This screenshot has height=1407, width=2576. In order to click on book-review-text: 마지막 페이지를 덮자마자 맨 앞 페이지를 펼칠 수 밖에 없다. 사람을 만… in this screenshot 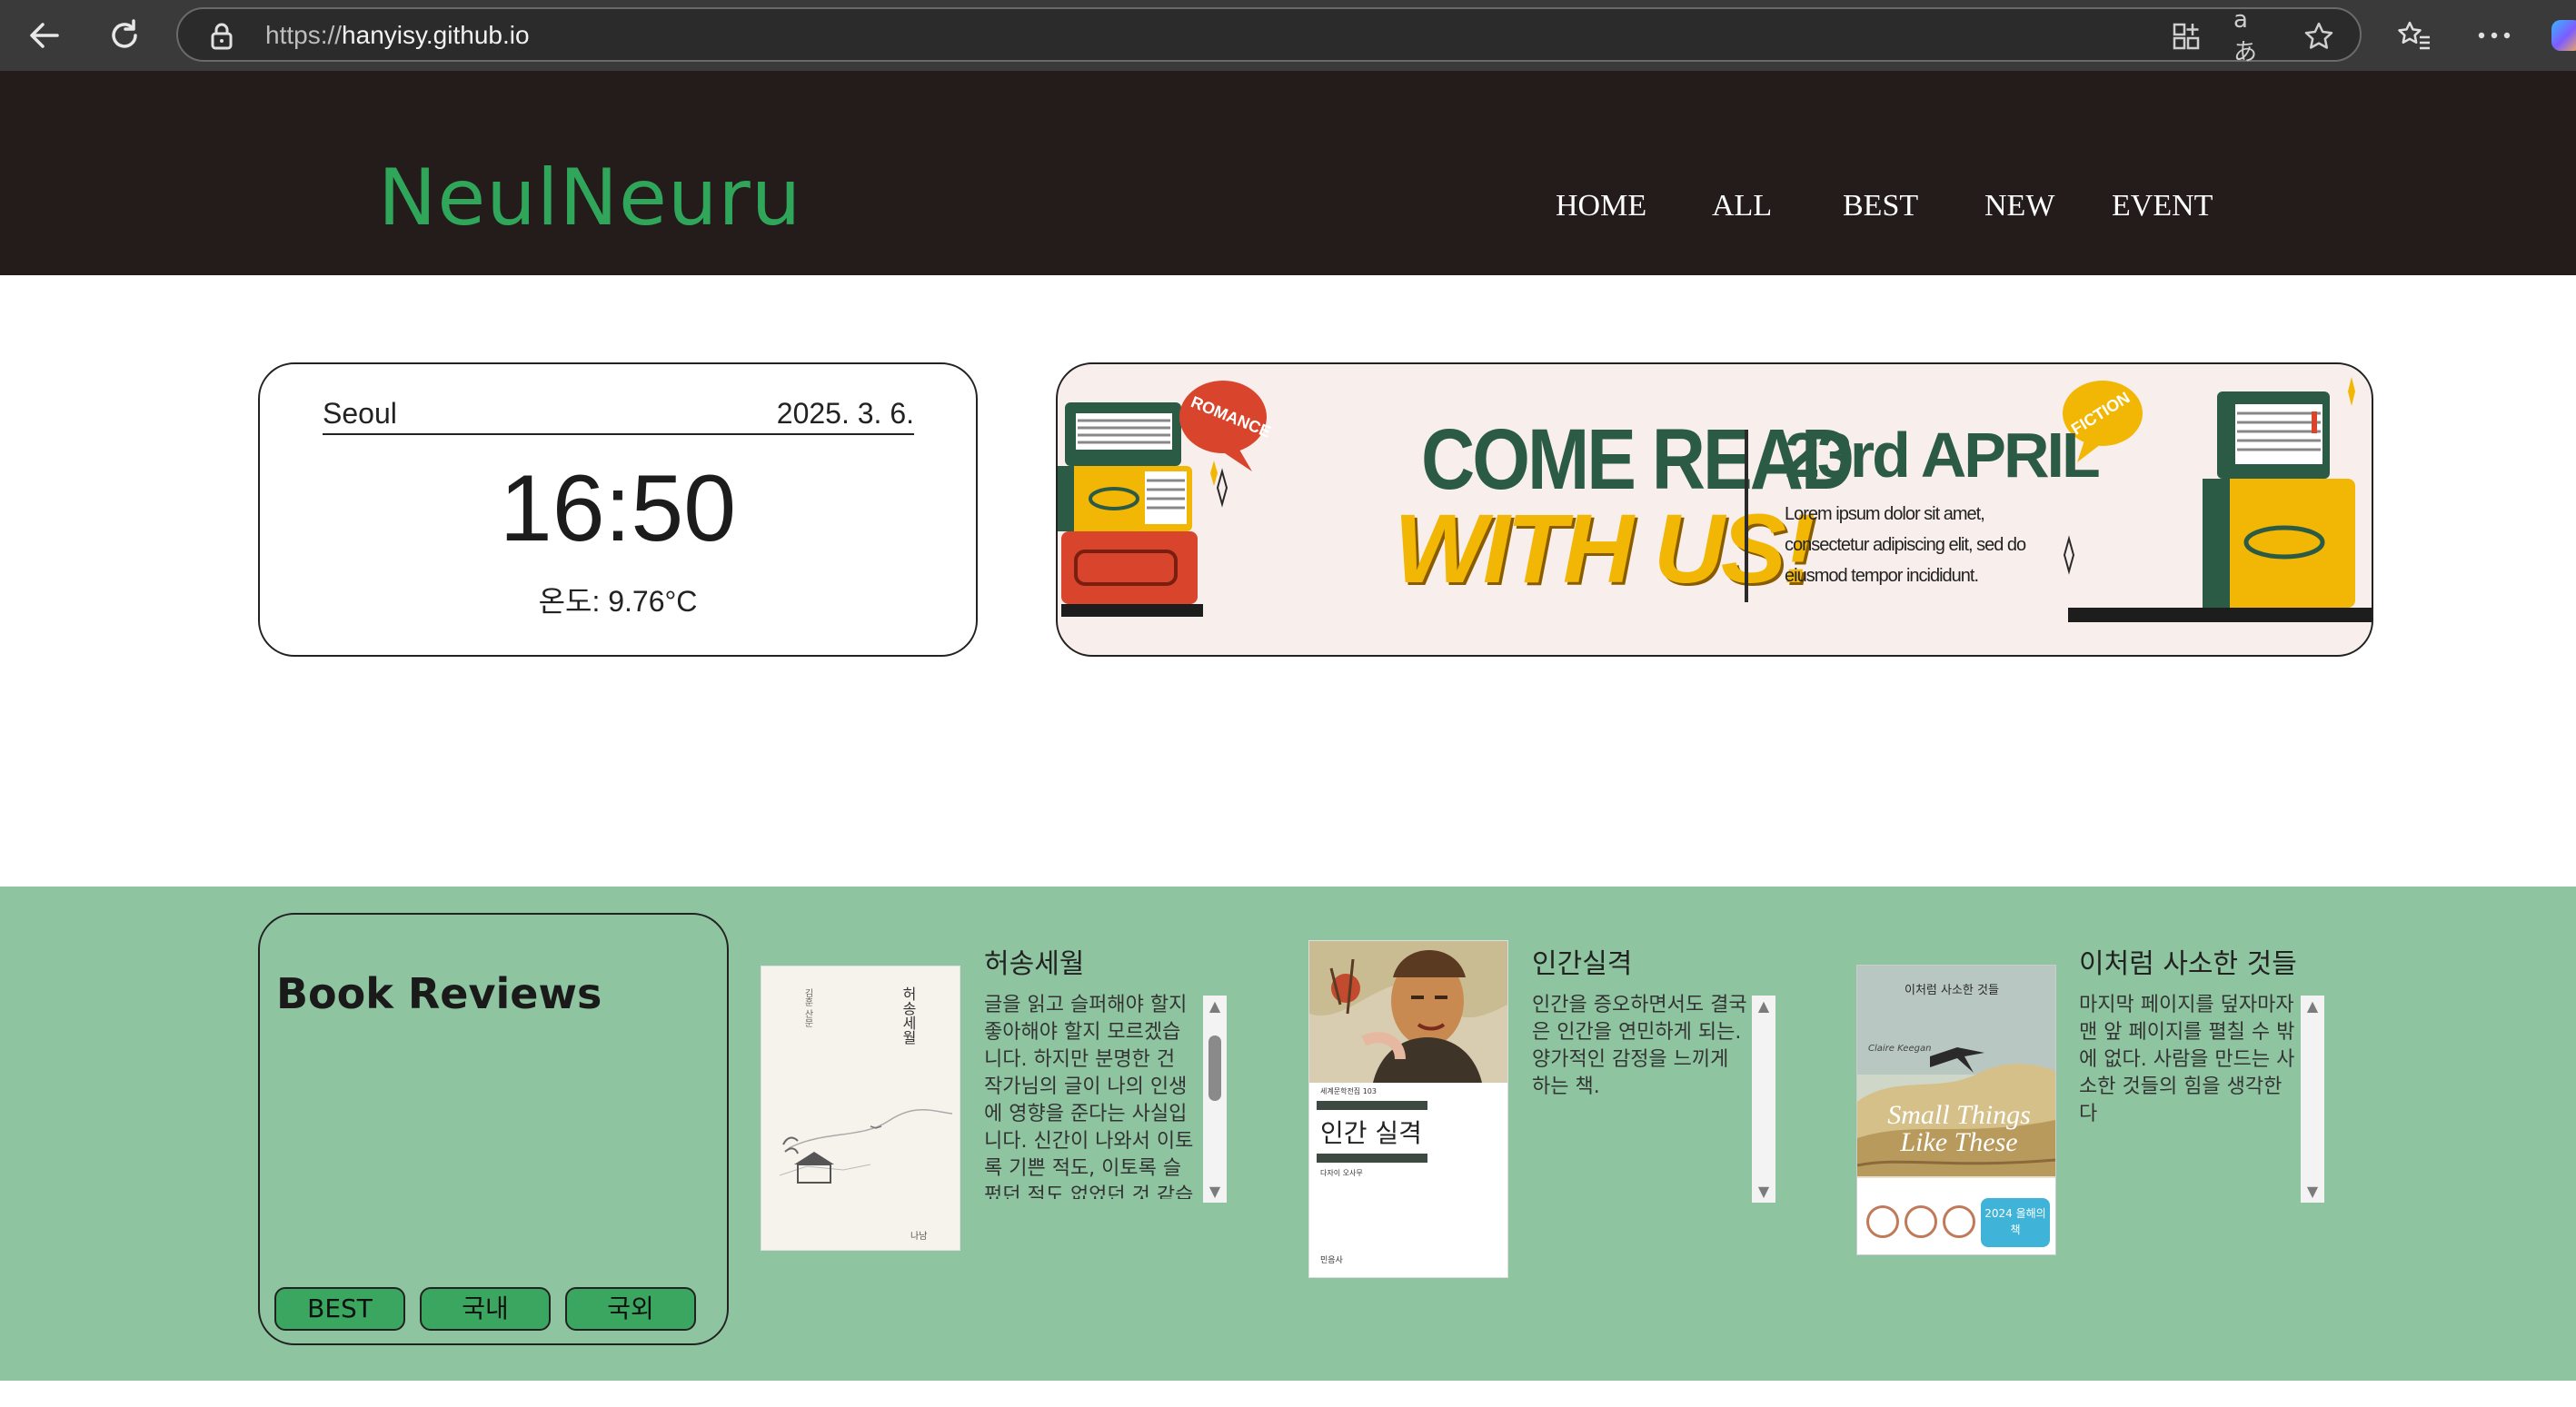, I will do `click(2187, 1059)`.